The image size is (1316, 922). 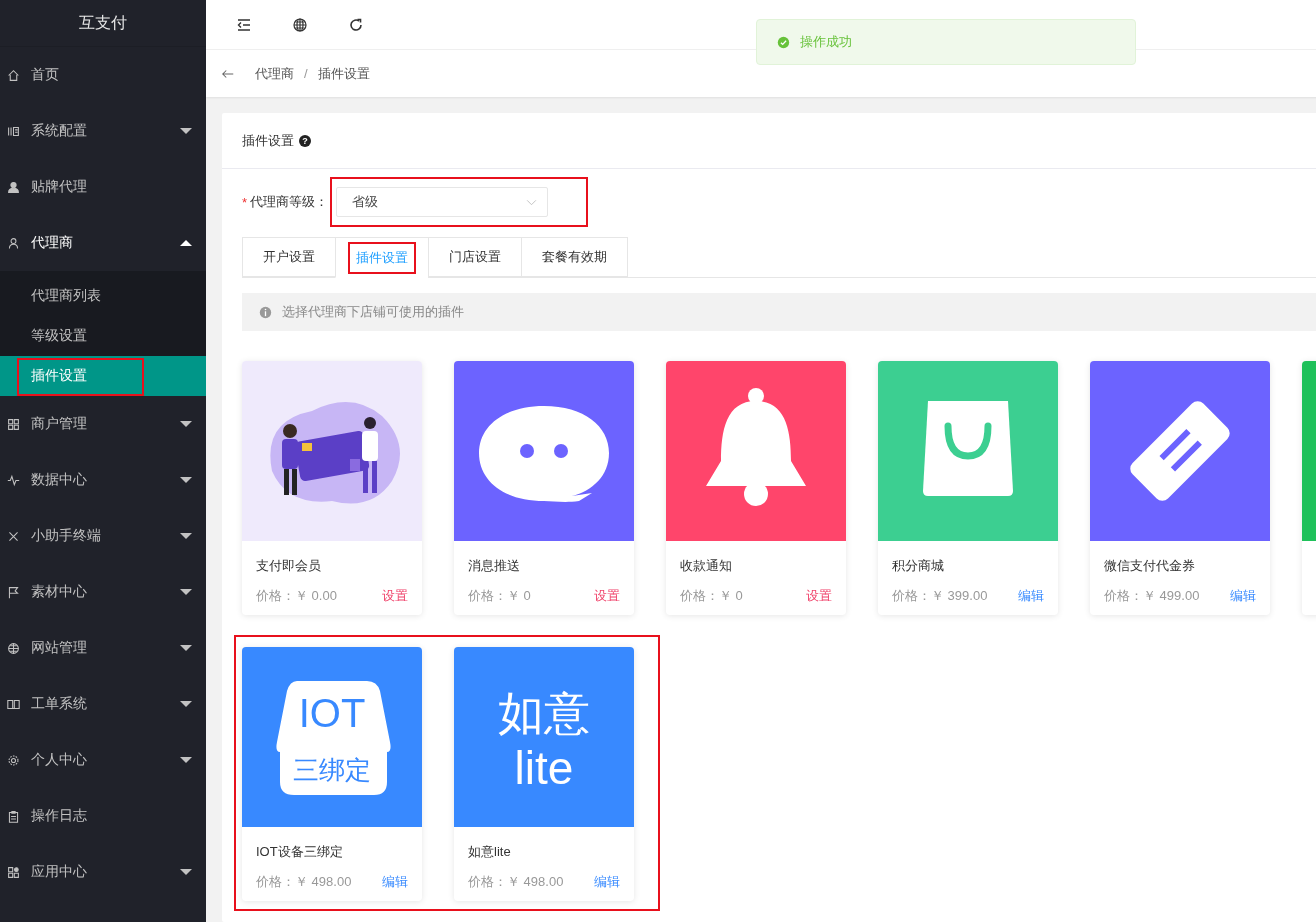 I want to click on check-circle-icon, so click(x=783, y=42).